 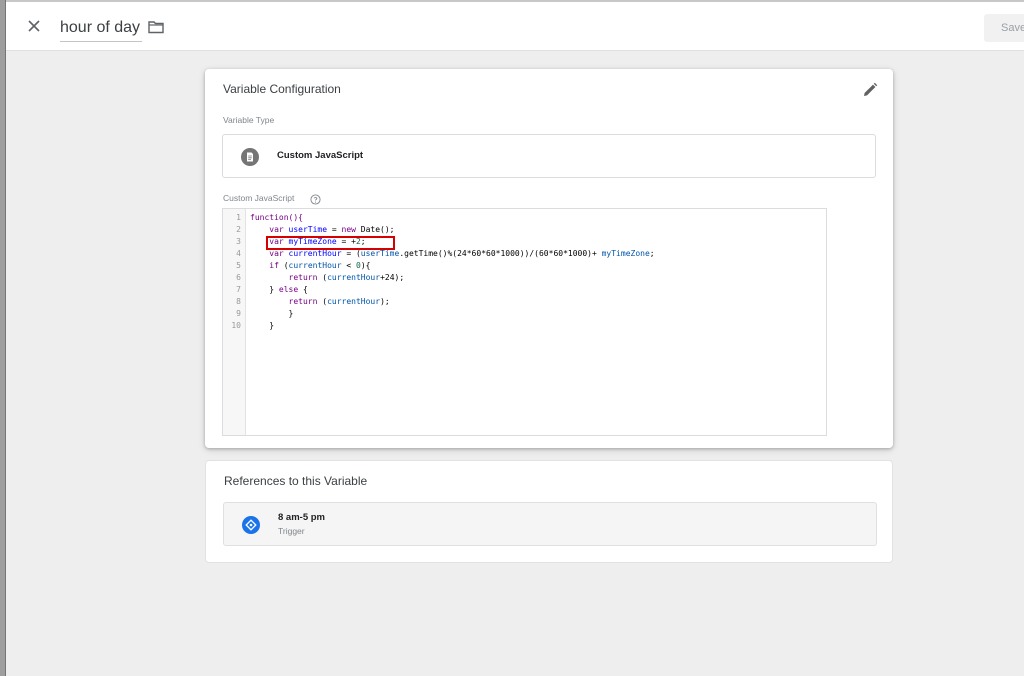 What do you see at coordinates (320, 155) in the screenshot?
I see `variable-type-name: Custom JavaScript` at bounding box center [320, 155].